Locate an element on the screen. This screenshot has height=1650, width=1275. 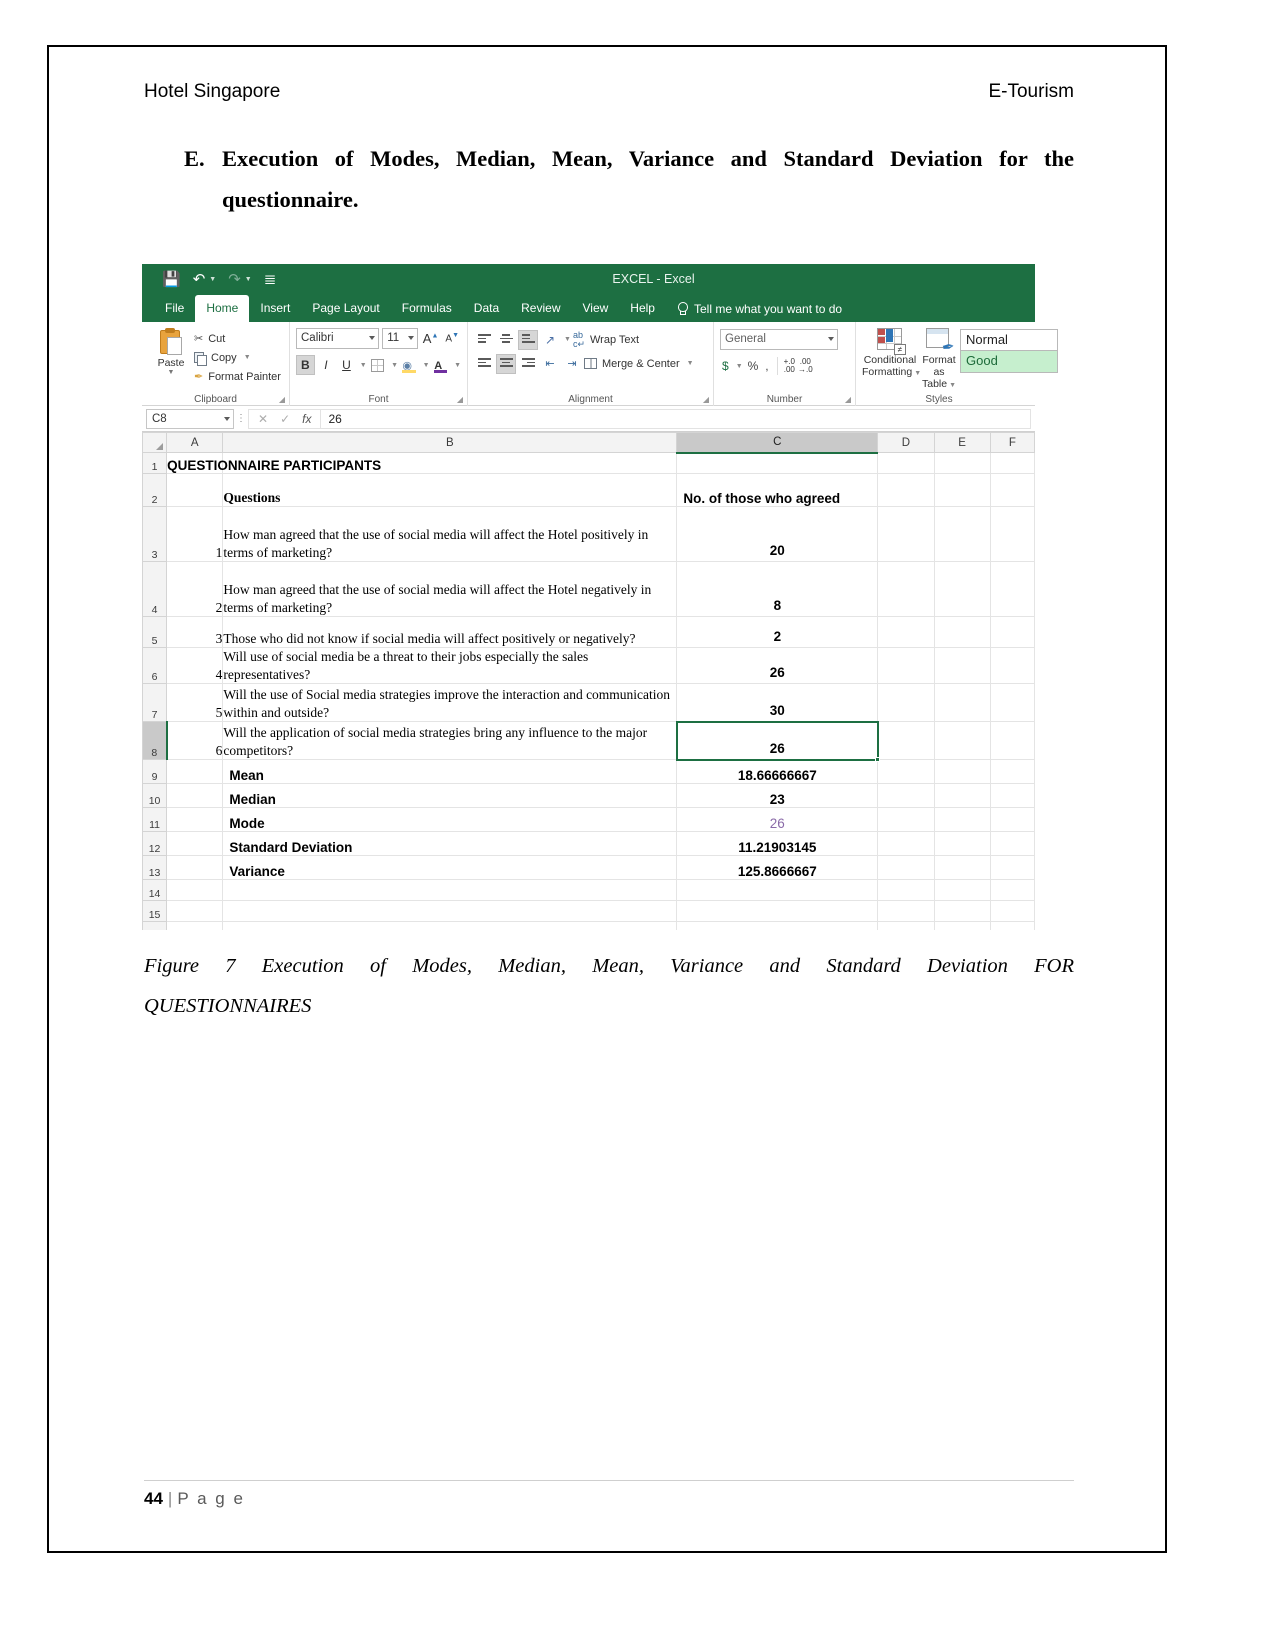
tab-formulas: Formulas is located at coordinates (427, 308).